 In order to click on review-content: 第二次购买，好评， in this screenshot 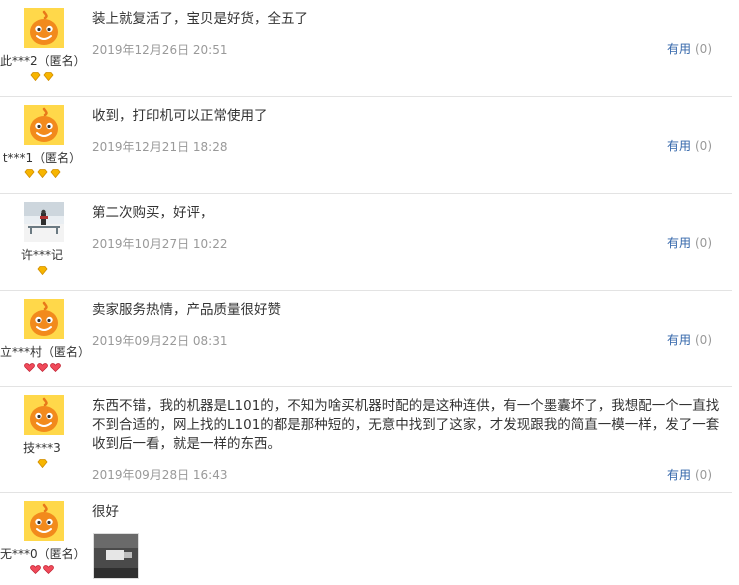, I will do `click(153, 213)`.